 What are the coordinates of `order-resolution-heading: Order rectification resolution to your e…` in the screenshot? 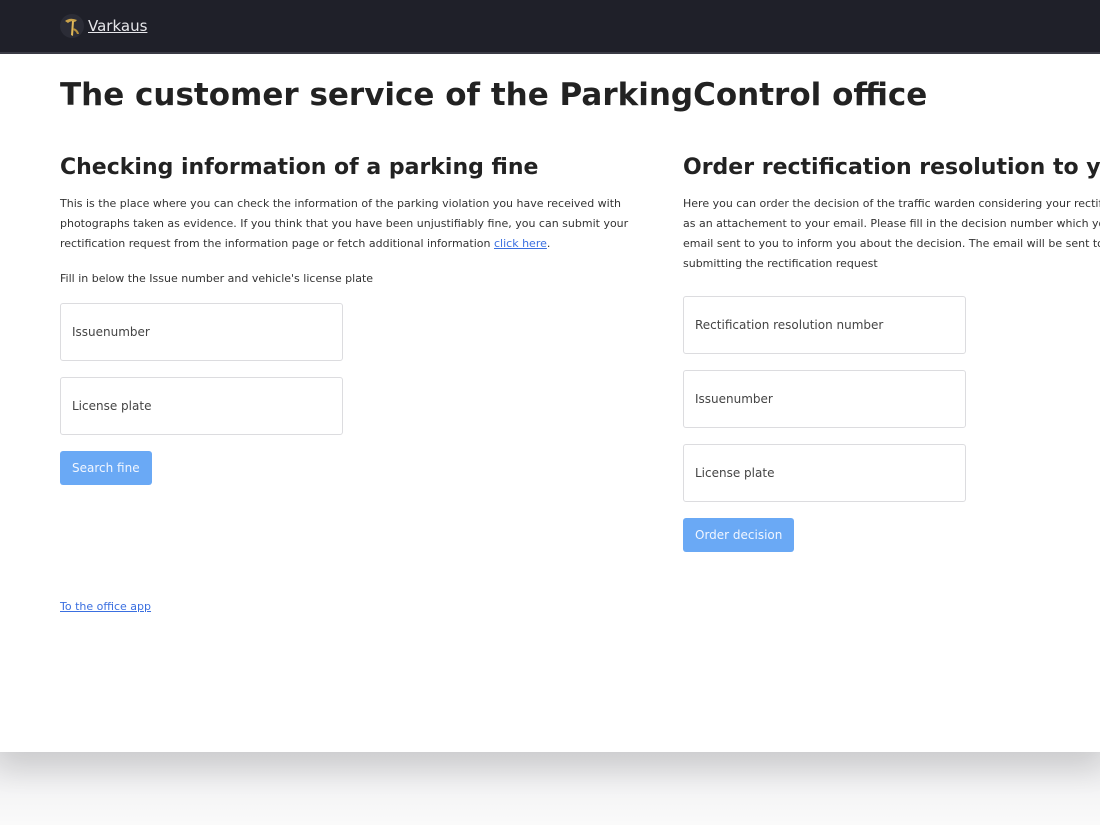 It's located at (891, 167).